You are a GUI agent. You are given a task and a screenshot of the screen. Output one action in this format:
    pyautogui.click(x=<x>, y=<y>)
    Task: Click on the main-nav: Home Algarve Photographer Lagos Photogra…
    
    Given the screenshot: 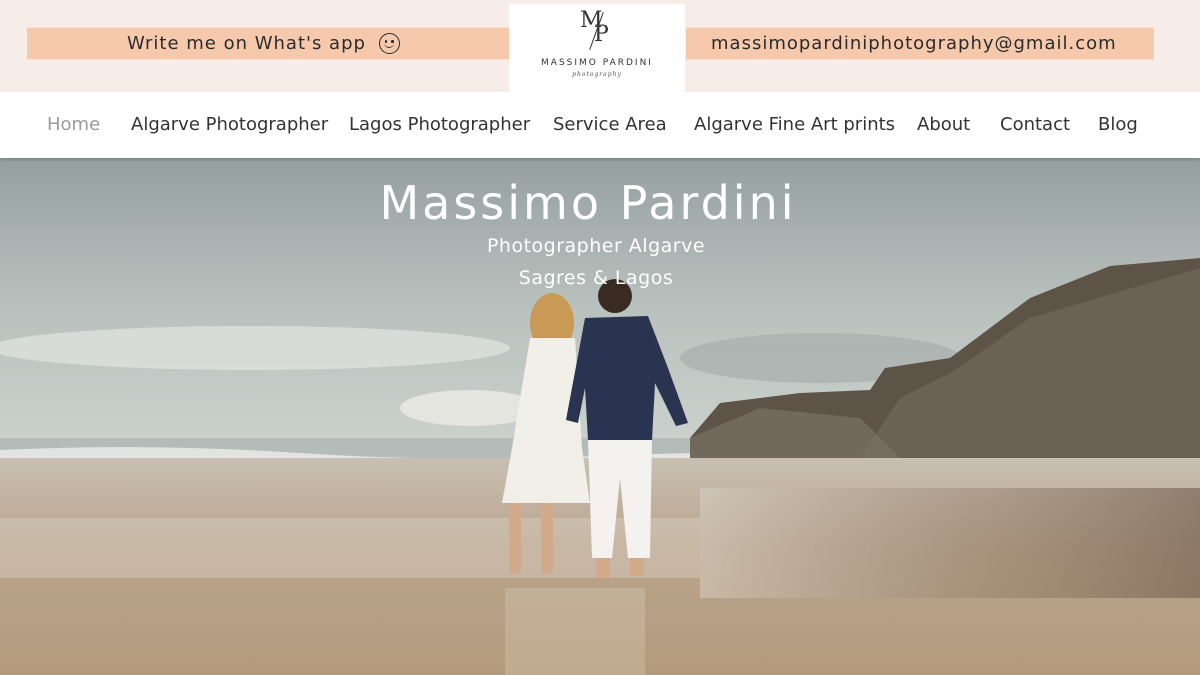 What is the action you would take?
    pyautogui.click(x=600, y=125)
    